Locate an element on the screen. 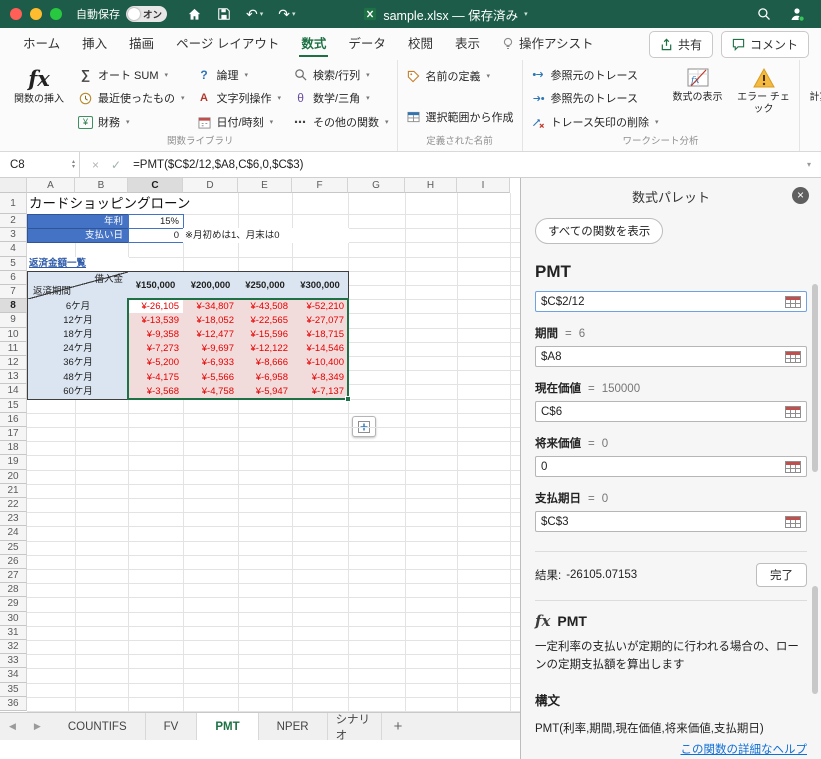  payment-cell-D14: ¥-4,758 is located at coordinates (211, 392).